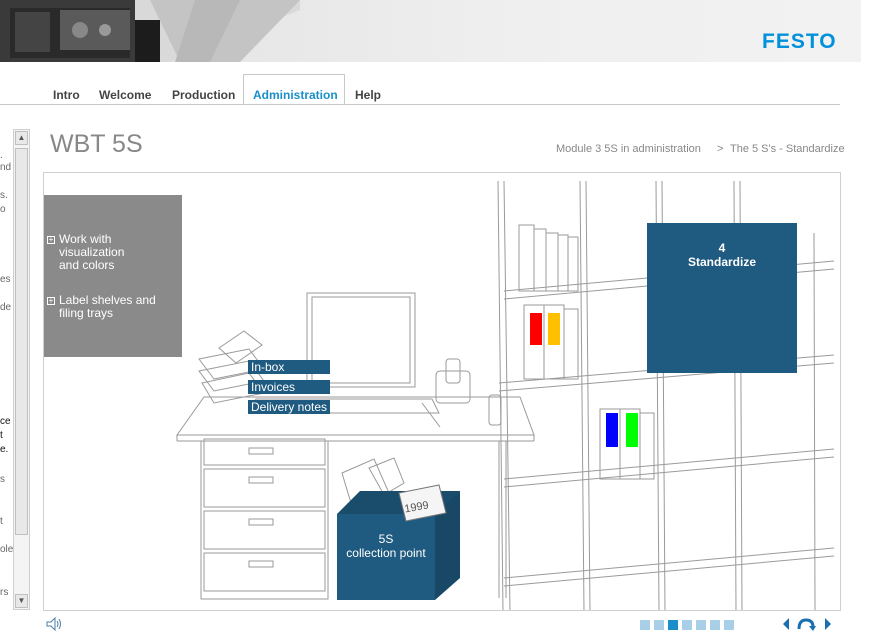  Describe the element at coordinates (536, 329) in the screenshot. I see `red-folder-label` at that location.